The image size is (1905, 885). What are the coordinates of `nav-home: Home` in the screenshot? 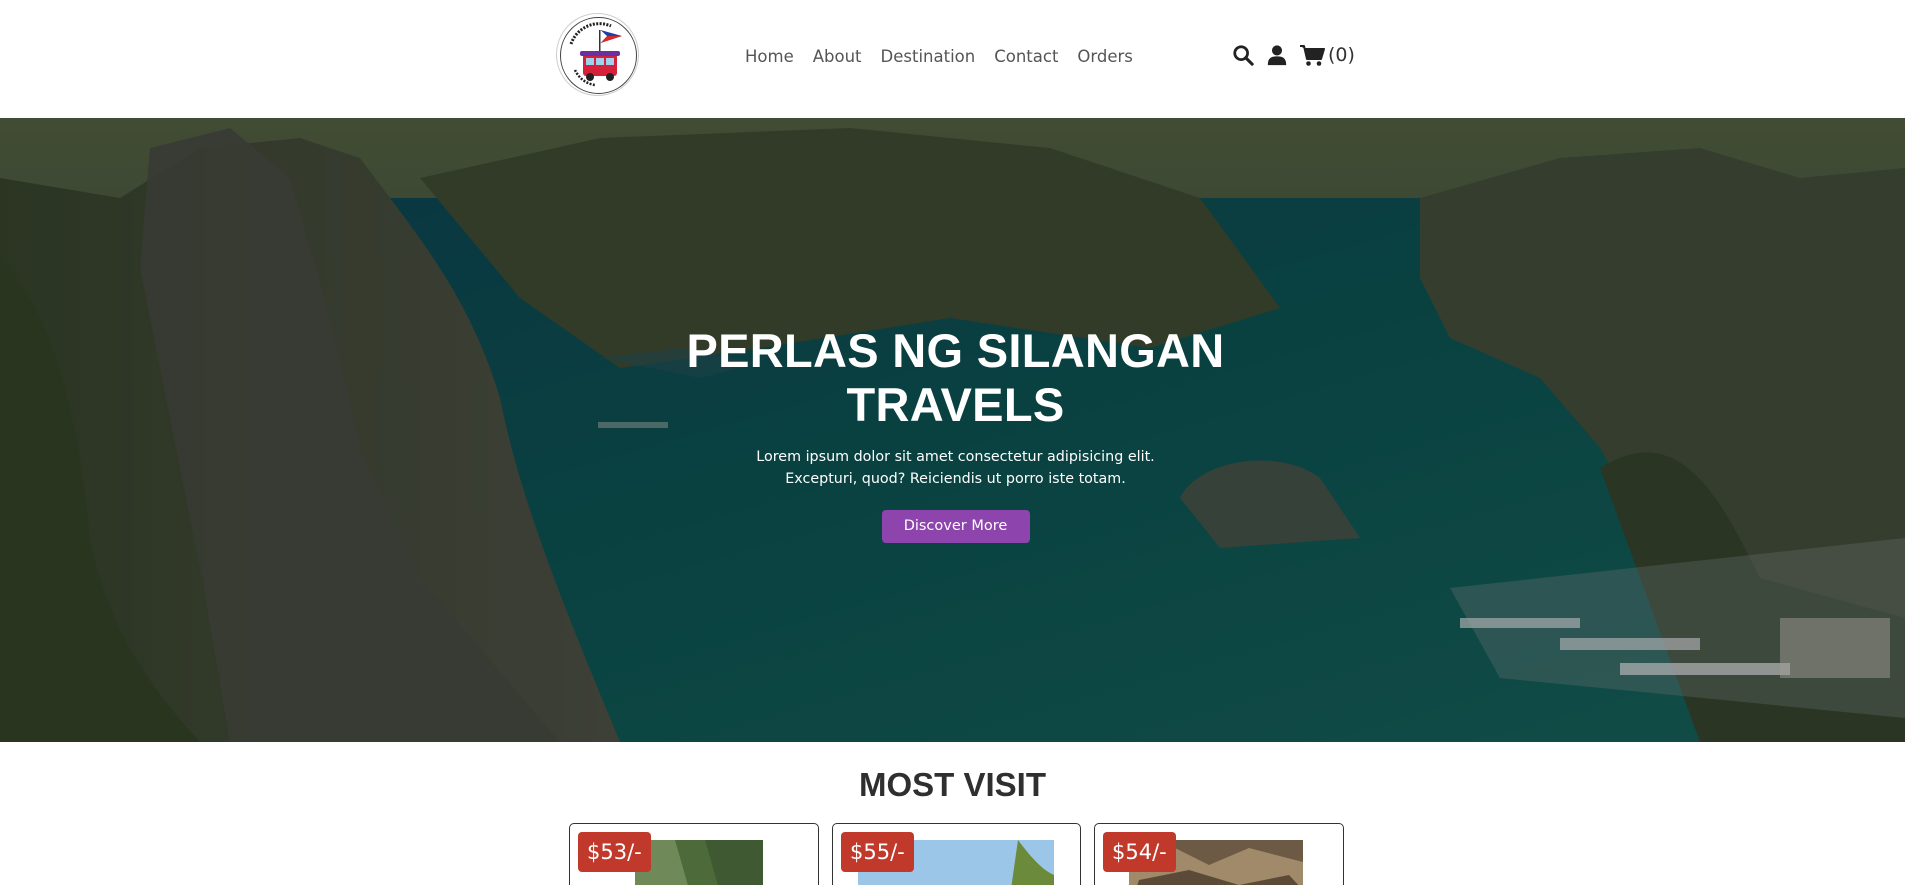 It's located at (769, 56).